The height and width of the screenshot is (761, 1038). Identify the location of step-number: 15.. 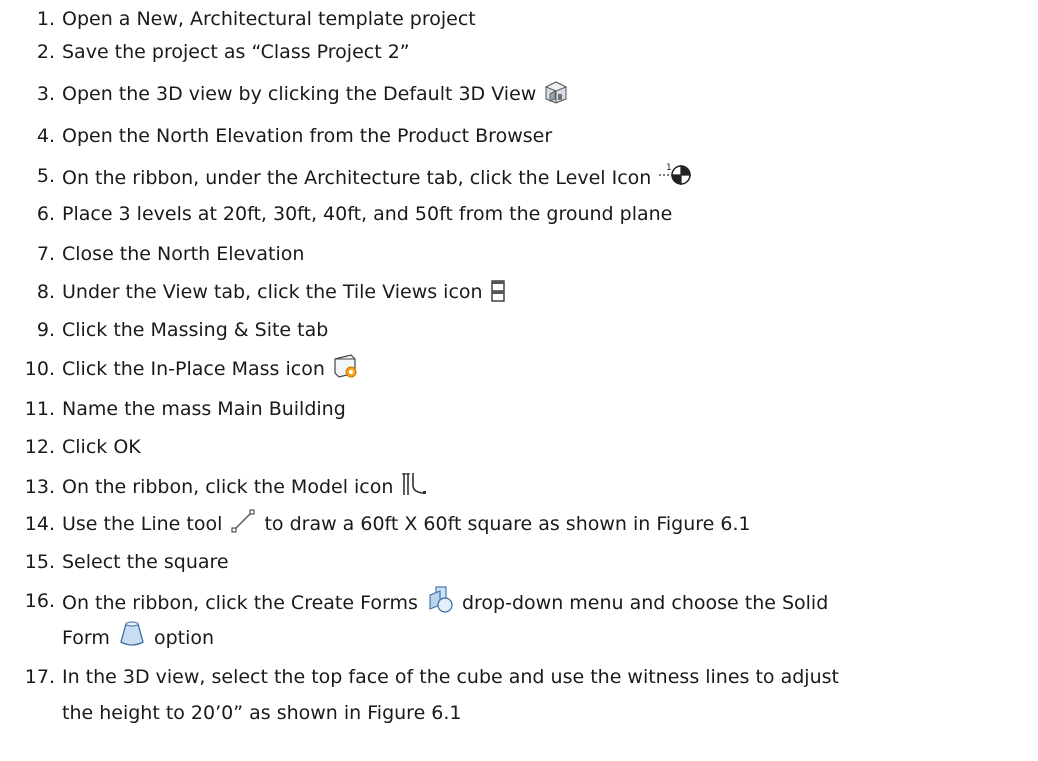
(39, 562).